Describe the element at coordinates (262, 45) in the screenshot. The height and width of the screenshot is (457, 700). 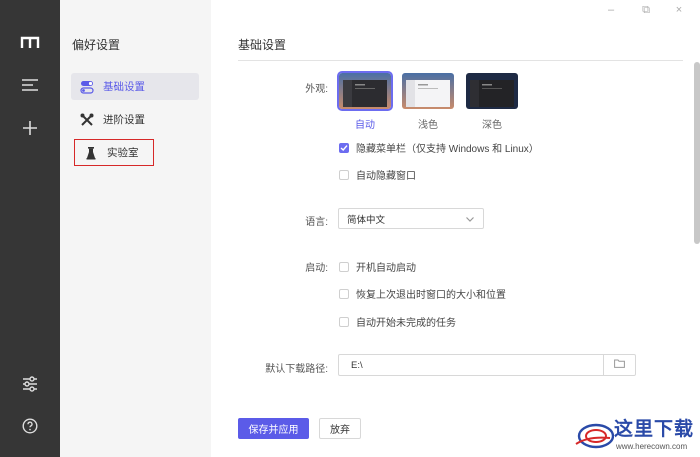
I see `page-title: 基础设置` at that location.